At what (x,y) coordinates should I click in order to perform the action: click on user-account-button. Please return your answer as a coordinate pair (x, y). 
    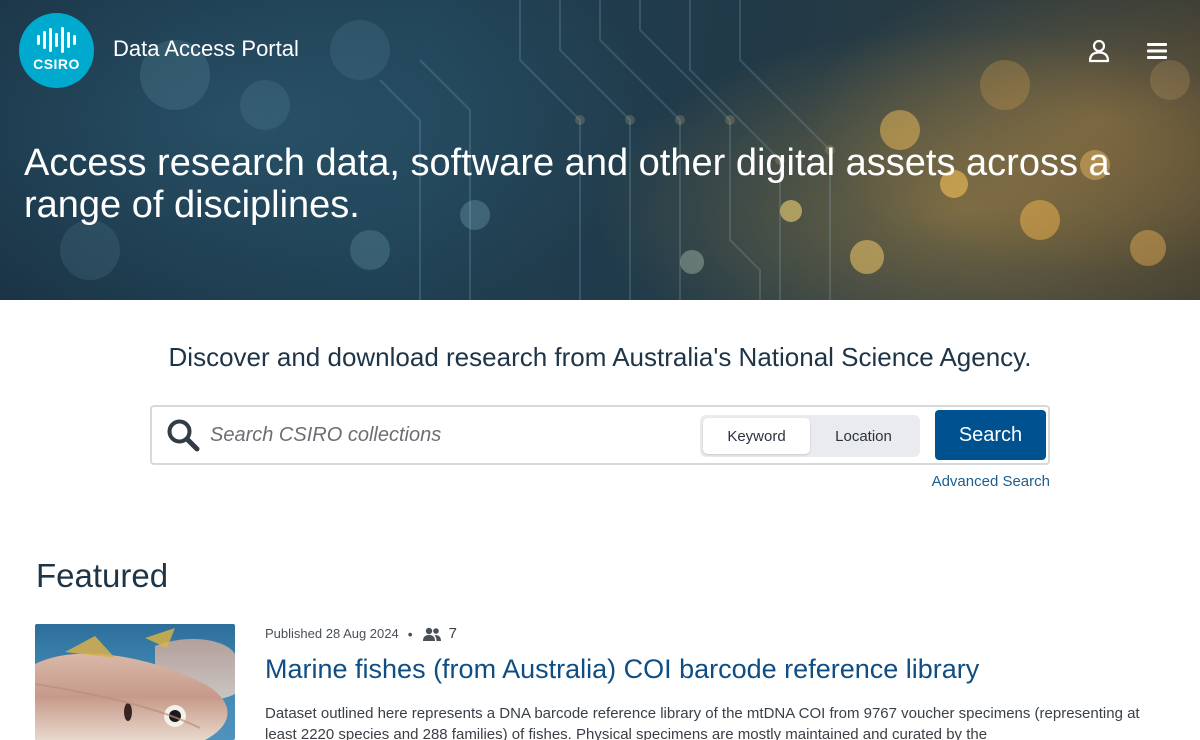
    Looking at the image, I should click on (1099, 51).